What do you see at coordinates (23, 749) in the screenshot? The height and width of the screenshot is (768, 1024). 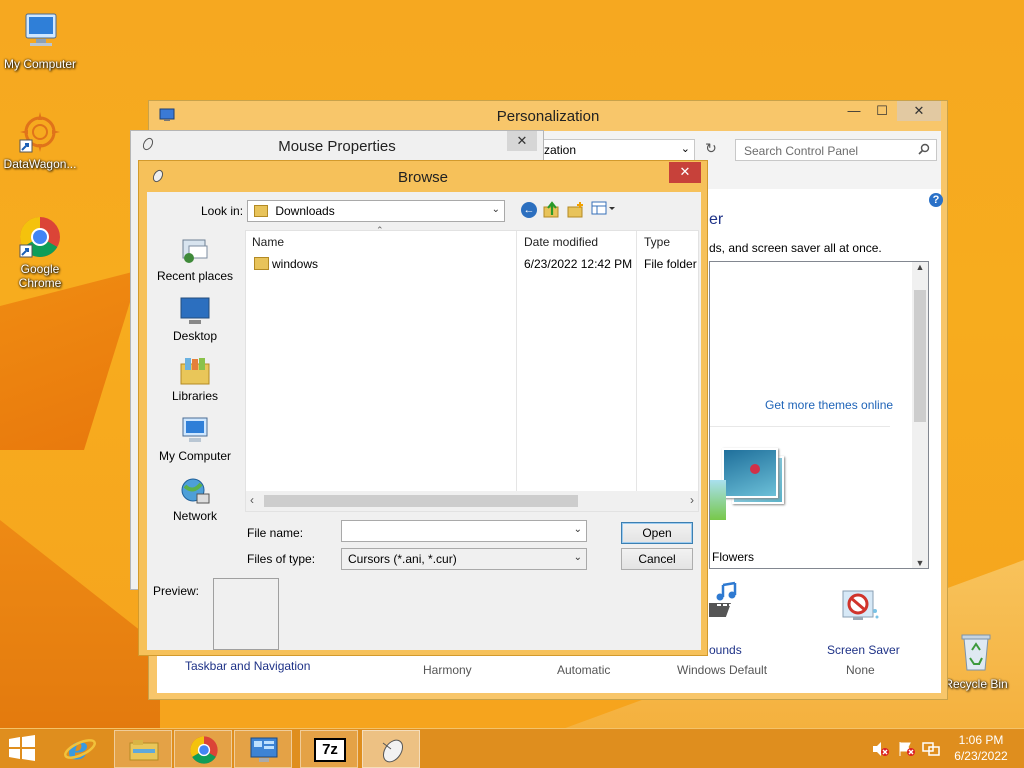 I see `windows-start-icon` at bounding box center [23, 749].